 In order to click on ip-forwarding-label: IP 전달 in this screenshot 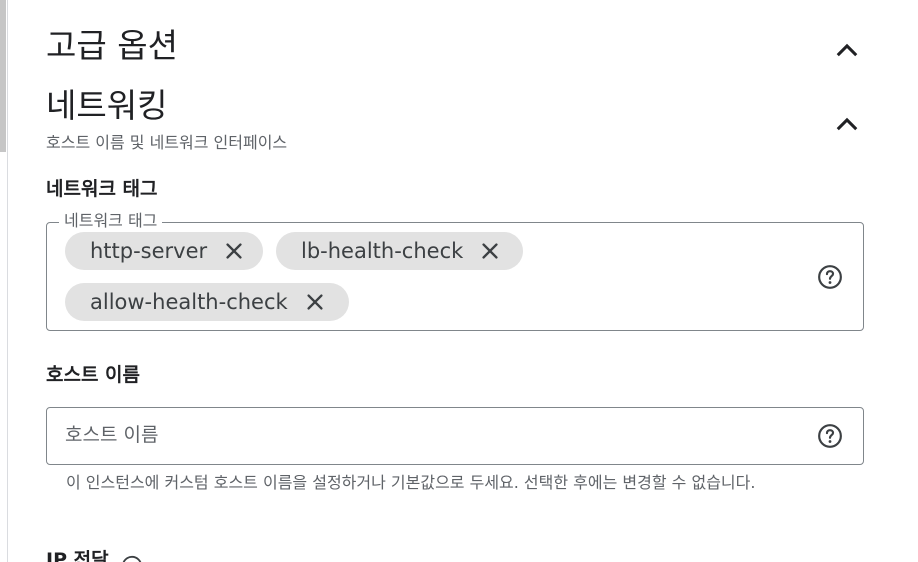, I will do `click(77, 555)`.